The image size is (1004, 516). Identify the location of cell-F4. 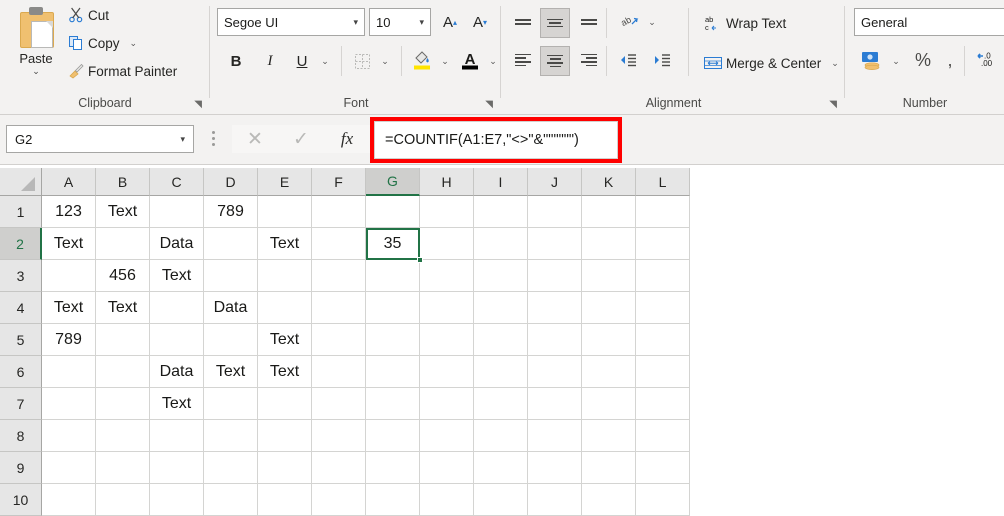
(339, 308).